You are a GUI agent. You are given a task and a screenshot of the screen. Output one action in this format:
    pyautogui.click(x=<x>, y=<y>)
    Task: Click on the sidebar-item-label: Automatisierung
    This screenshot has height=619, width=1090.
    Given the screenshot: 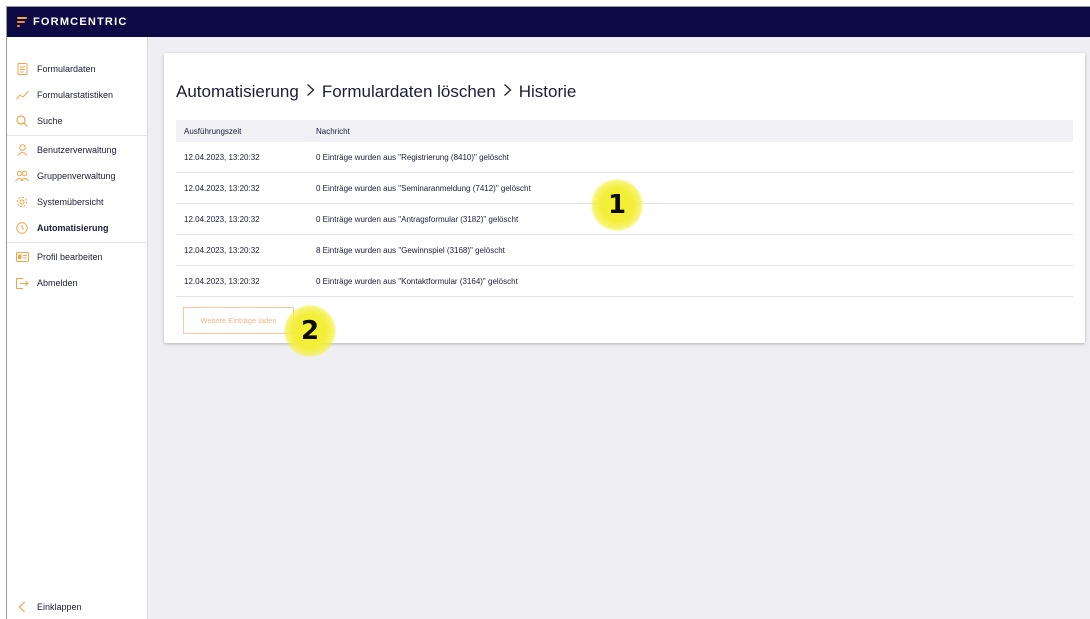 What is the action you would take?
    pyautogui.click(x=73, y=228)
    